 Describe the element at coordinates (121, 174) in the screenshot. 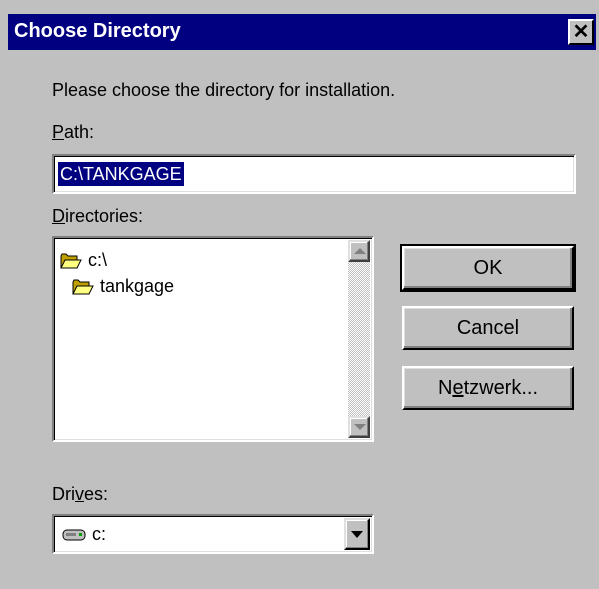

I see `path-input-value: C:\TANKGAGE` at that location.